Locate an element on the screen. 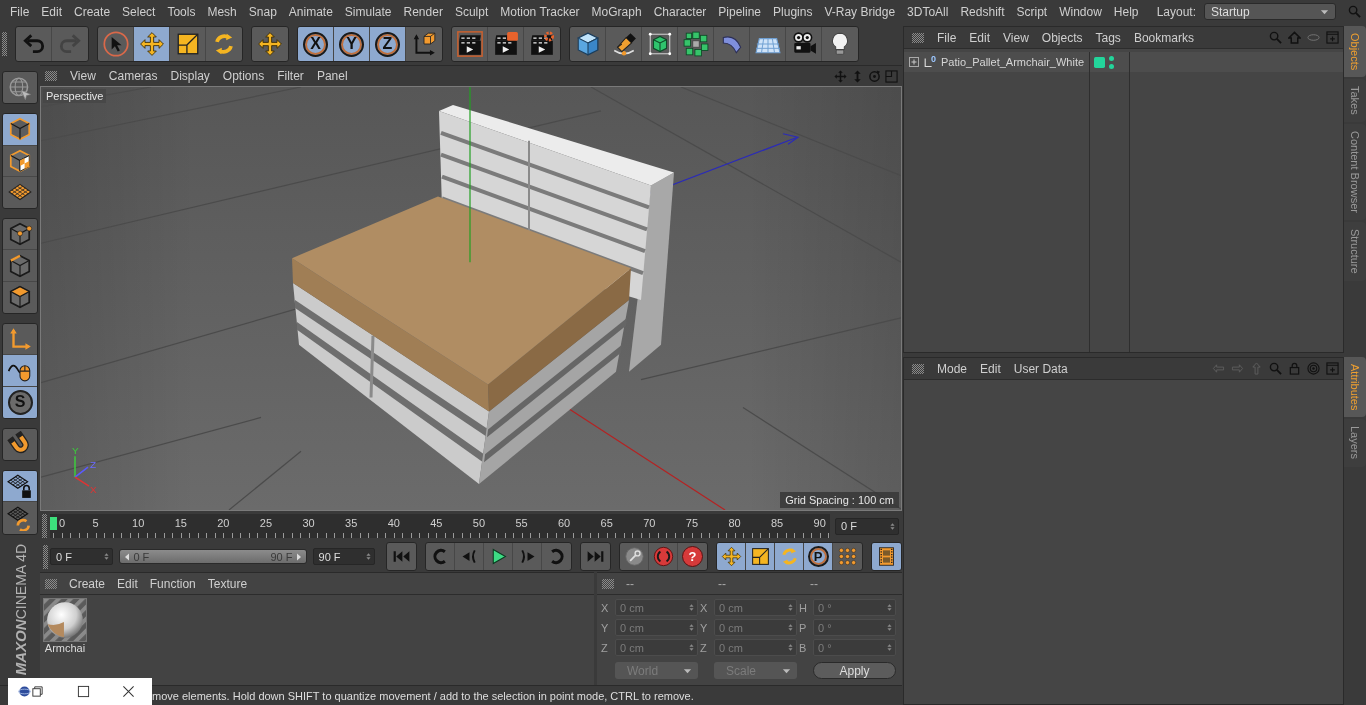  close-icon is located at coordinates (128, 691).